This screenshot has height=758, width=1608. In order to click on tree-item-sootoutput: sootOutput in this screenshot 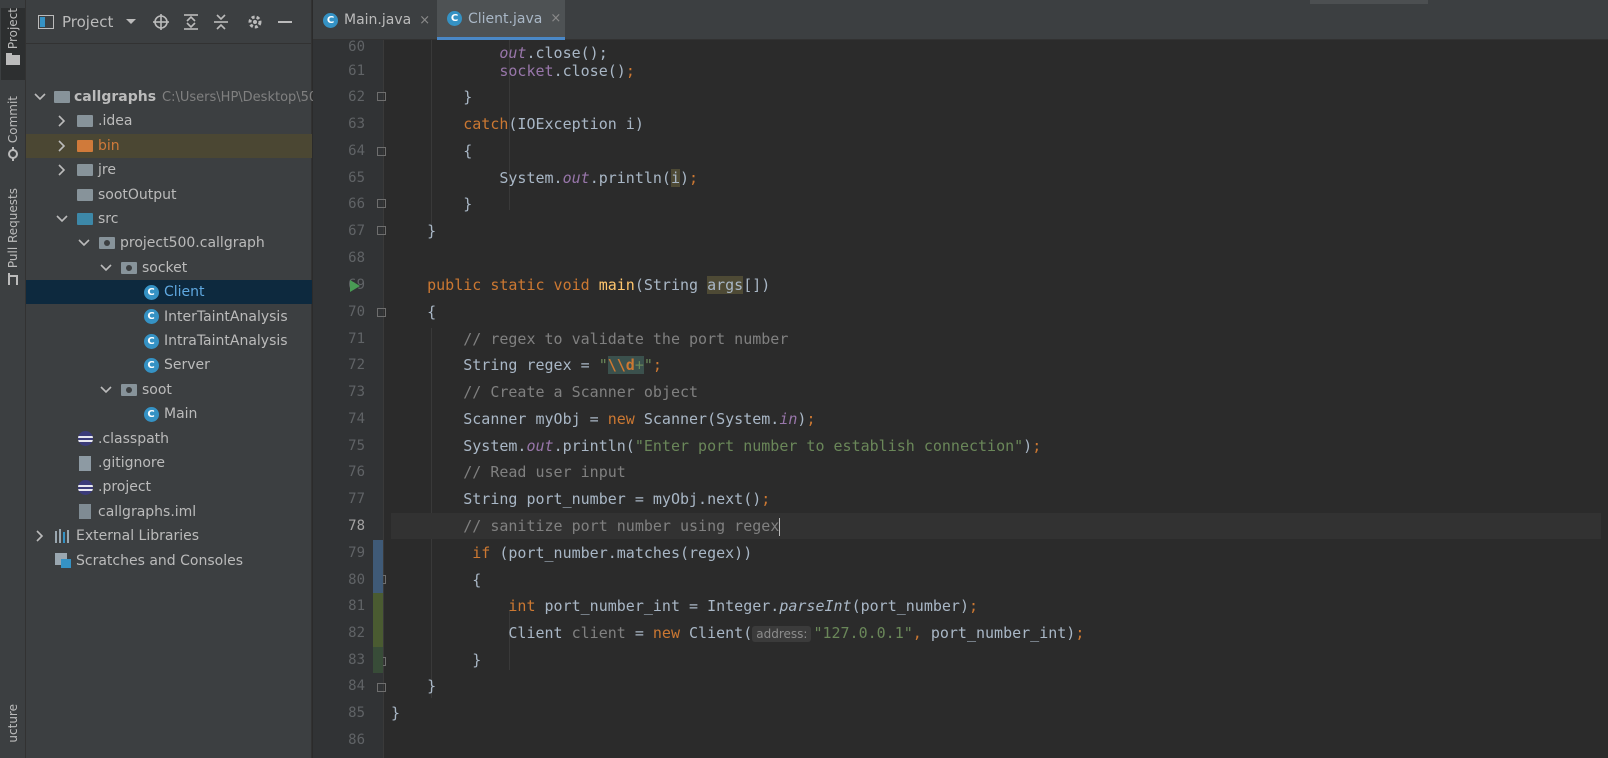, I will do `click(169, 195)`.